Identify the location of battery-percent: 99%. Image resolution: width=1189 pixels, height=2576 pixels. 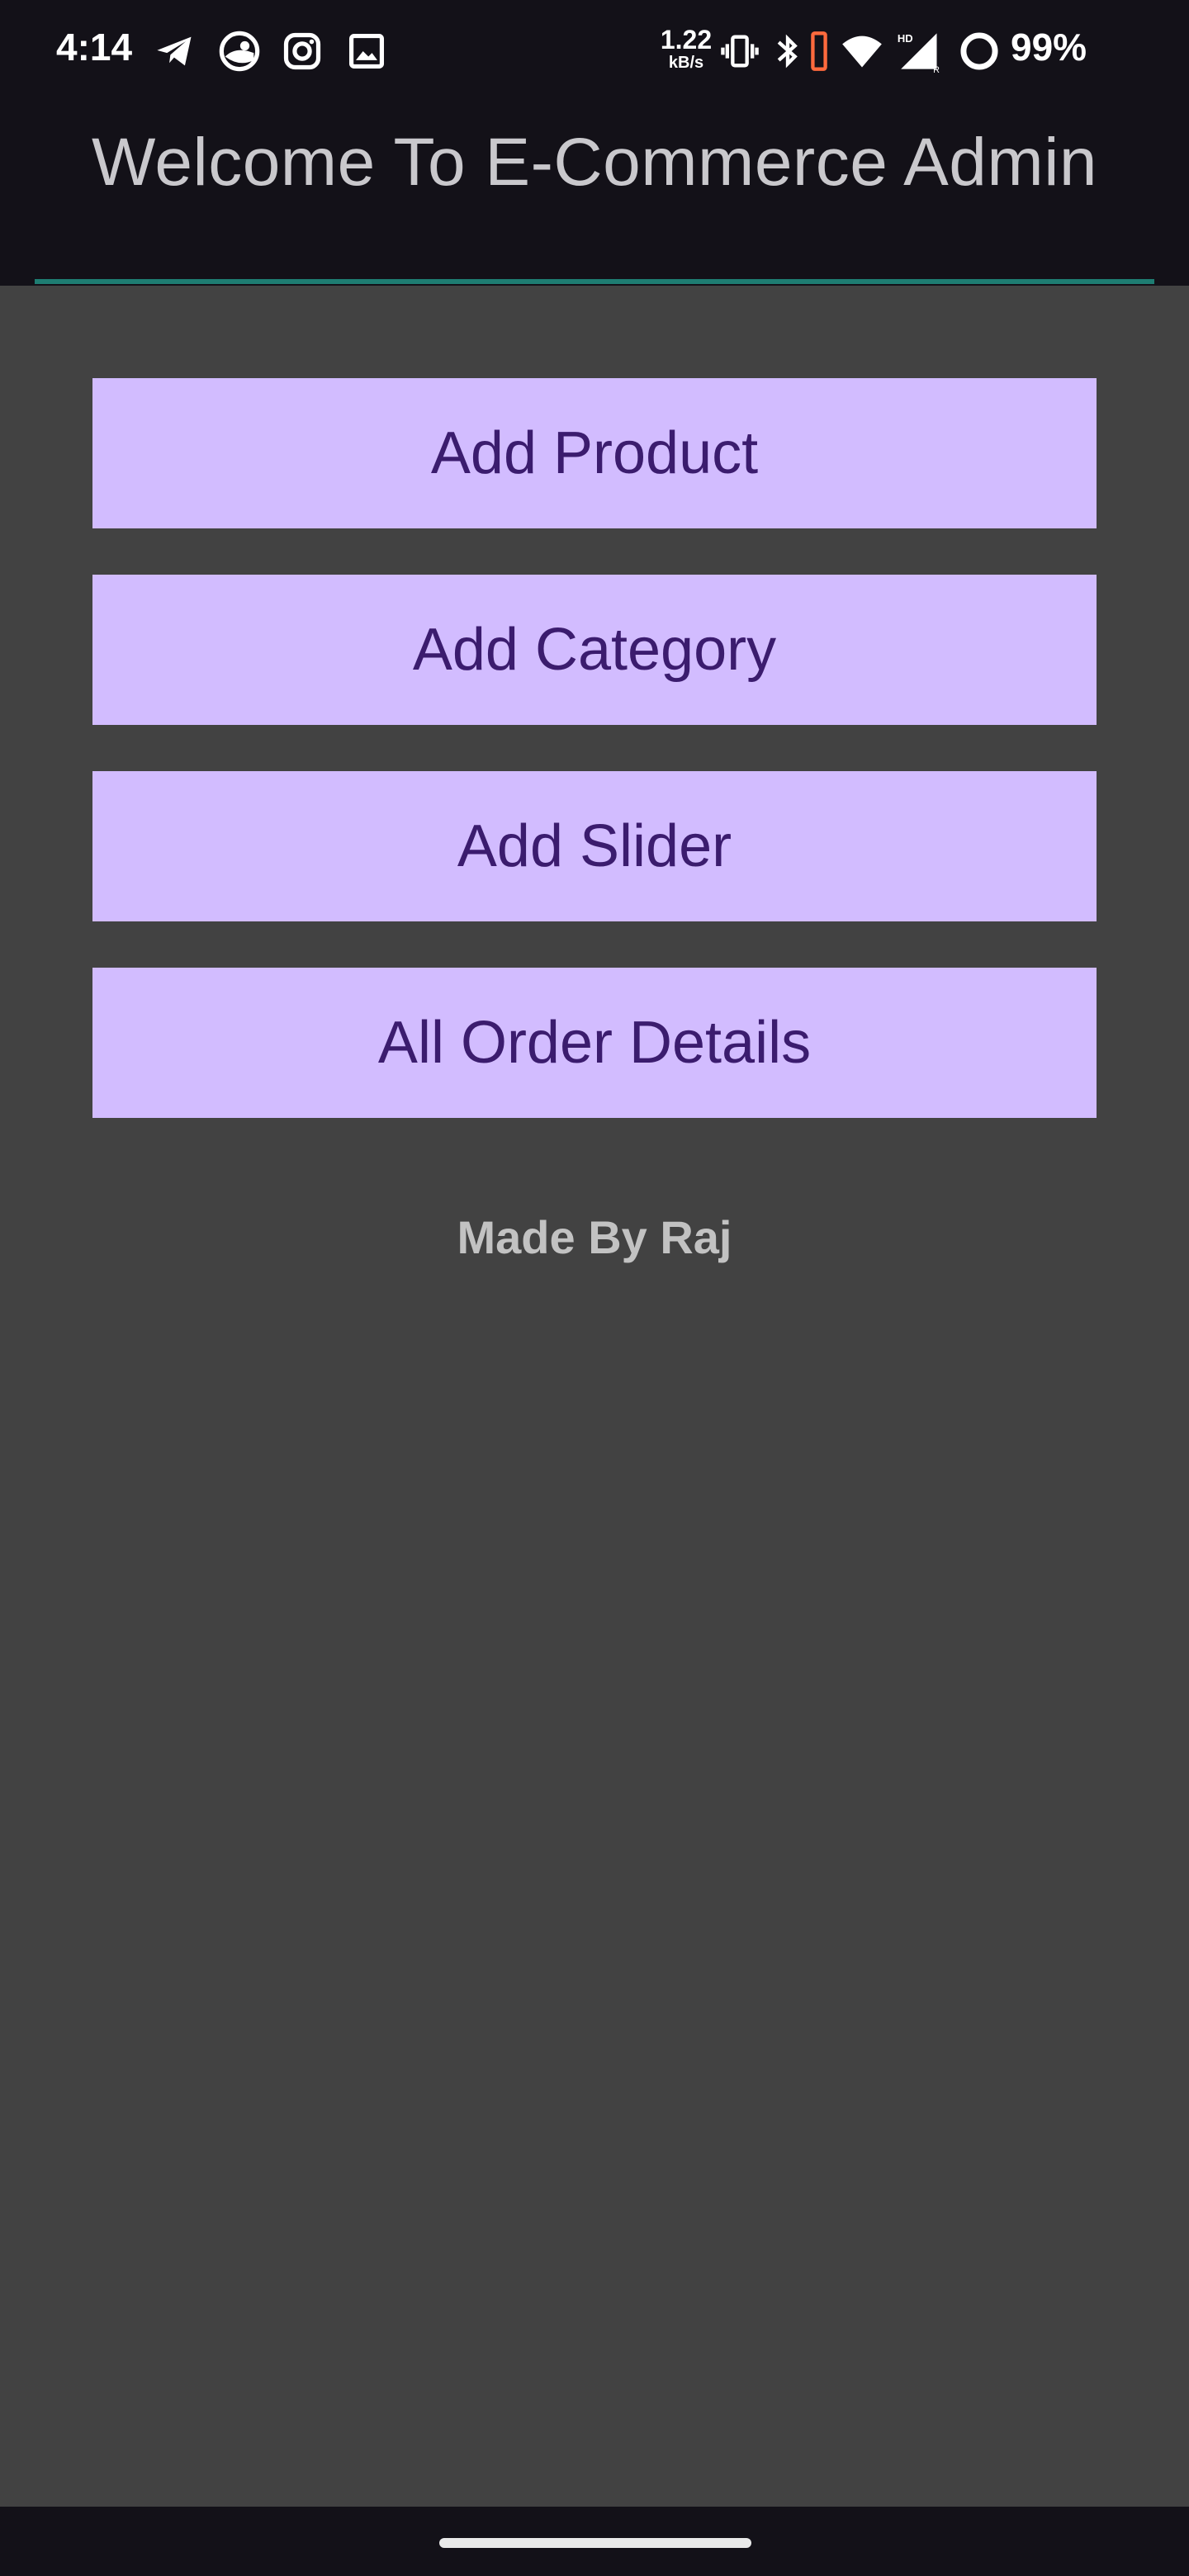
(1049, 47).